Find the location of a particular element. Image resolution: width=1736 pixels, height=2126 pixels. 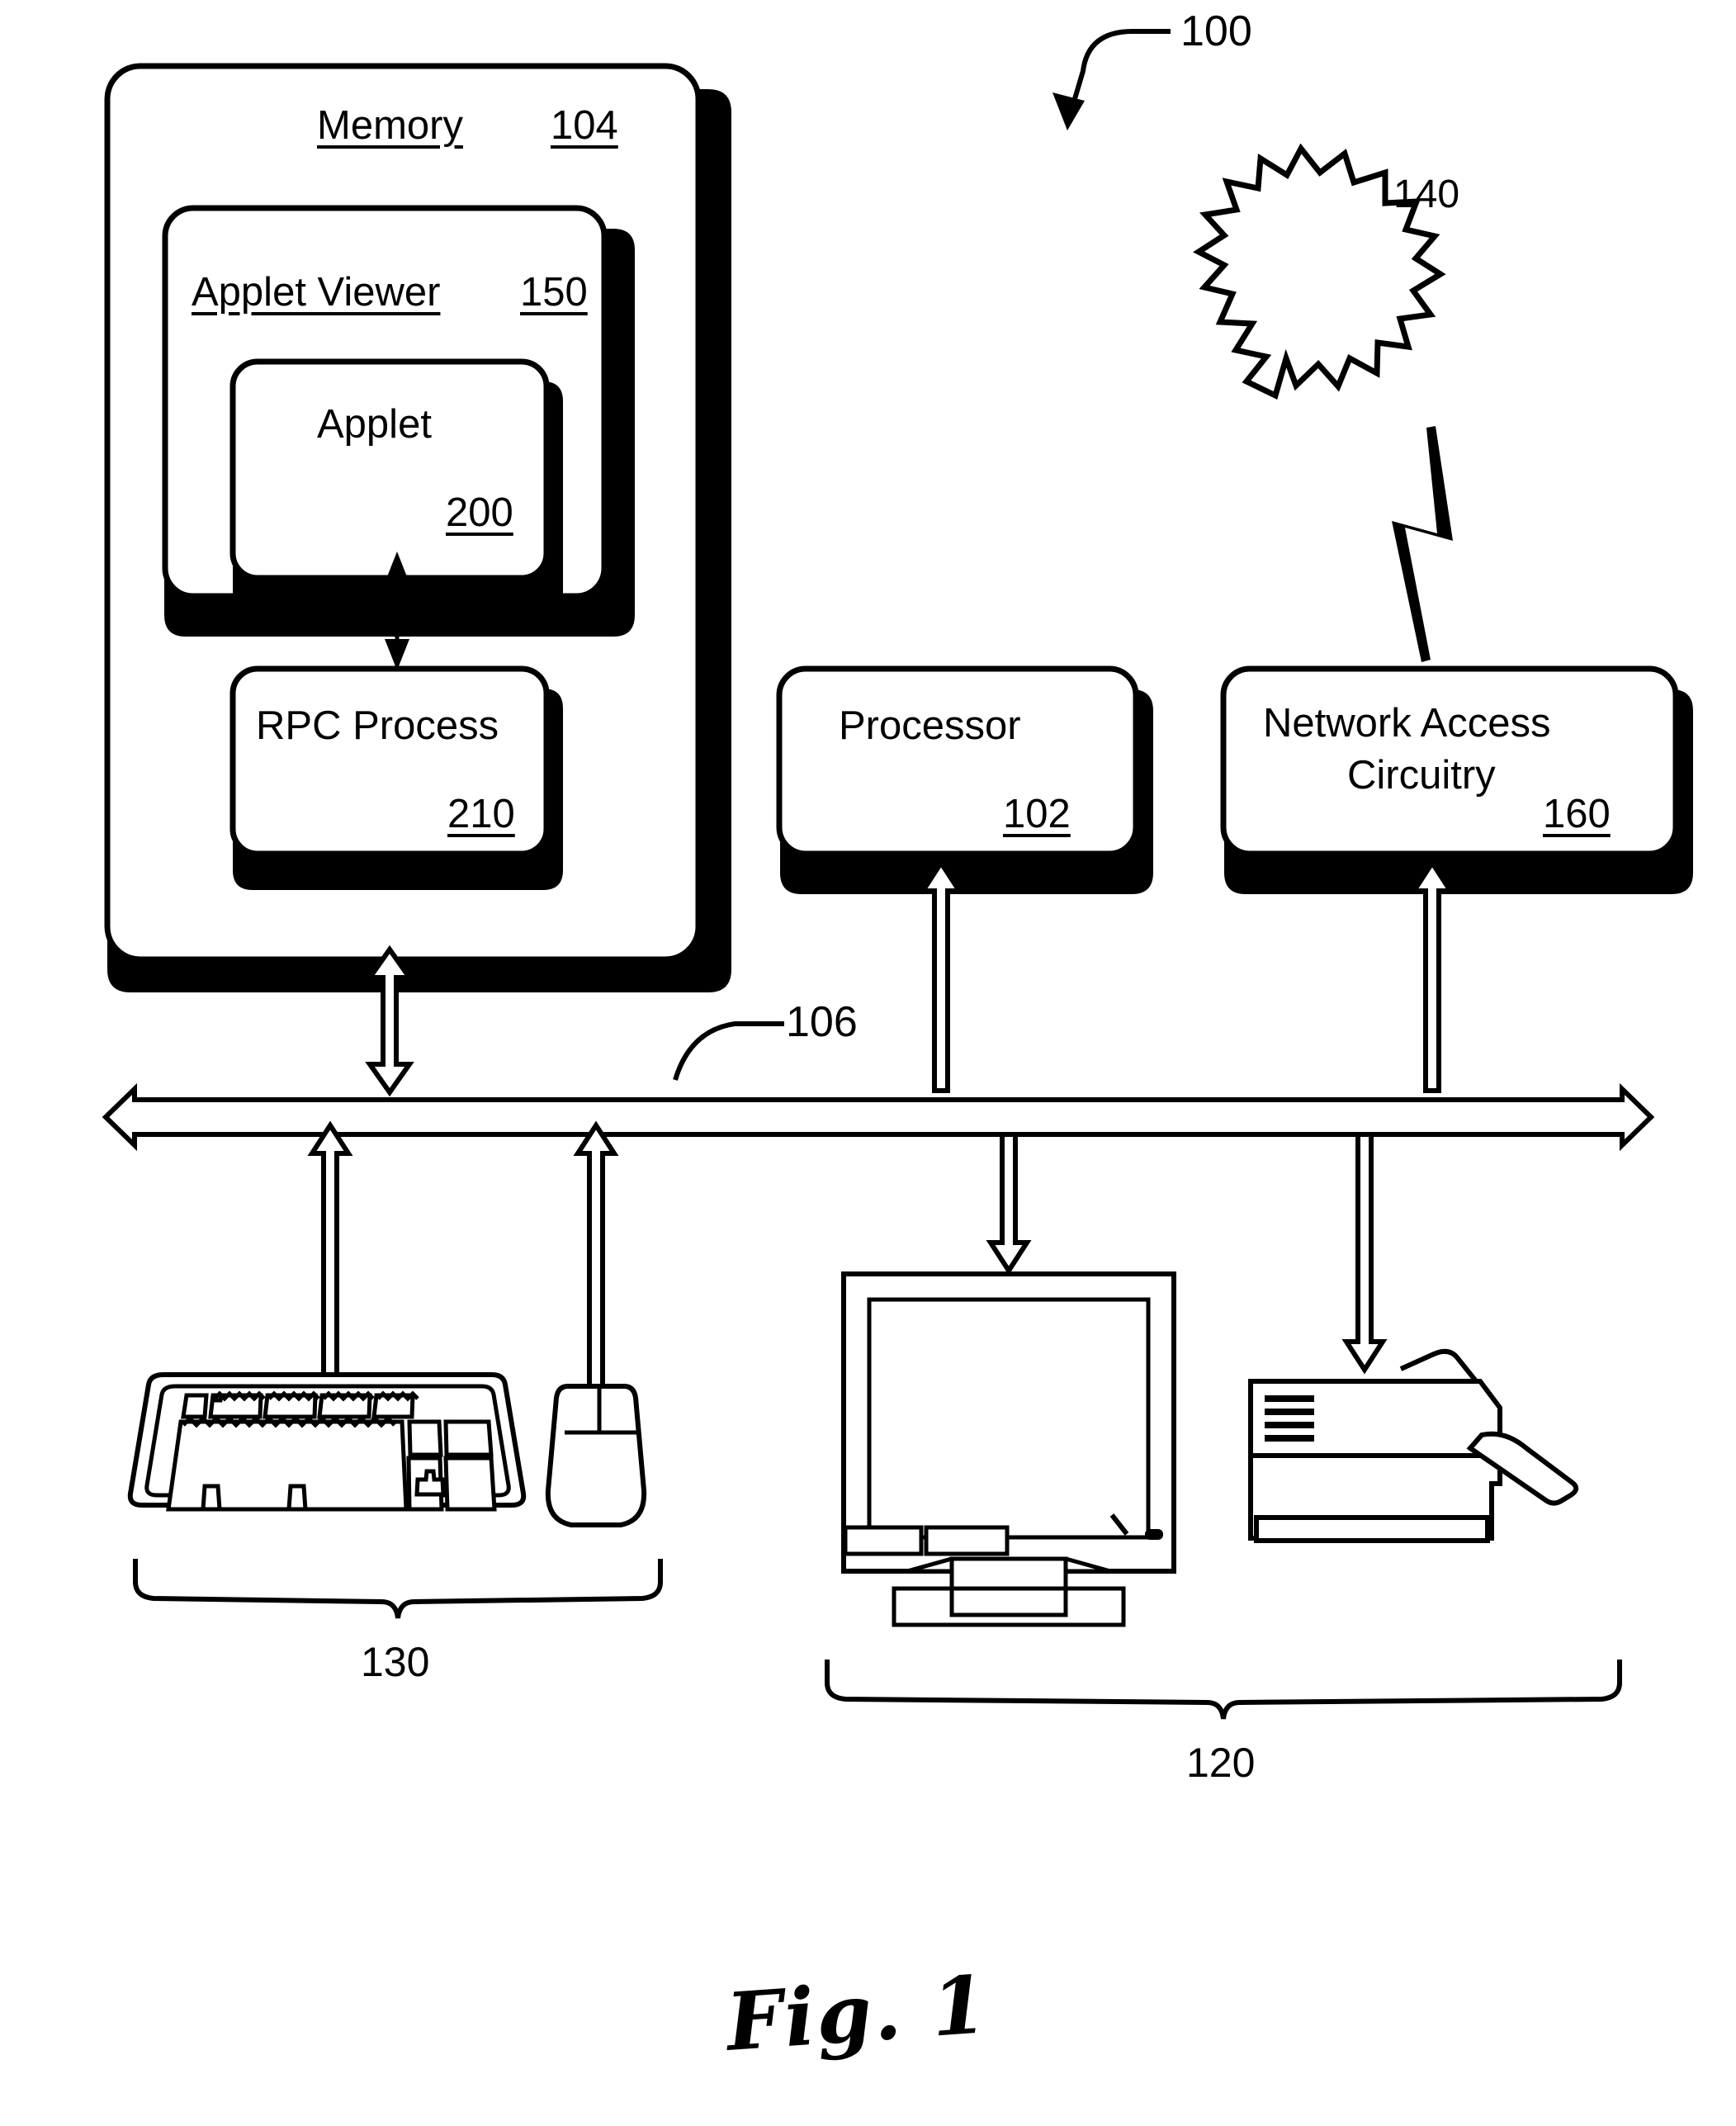

processor-box-title: Processor is located at coordinates (930, 725).